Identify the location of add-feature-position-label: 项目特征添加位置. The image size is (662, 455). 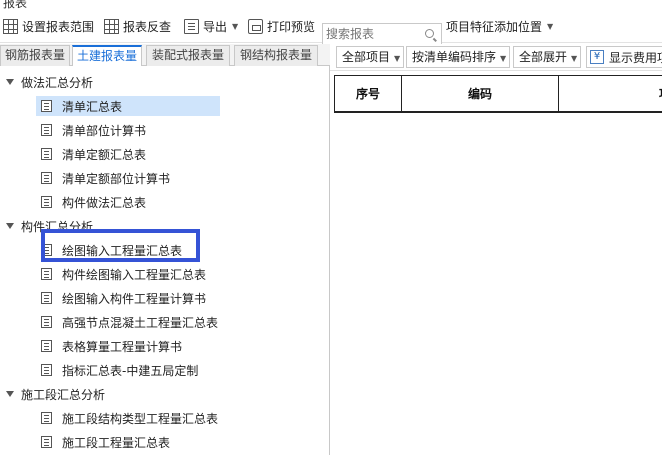
(494, 26).